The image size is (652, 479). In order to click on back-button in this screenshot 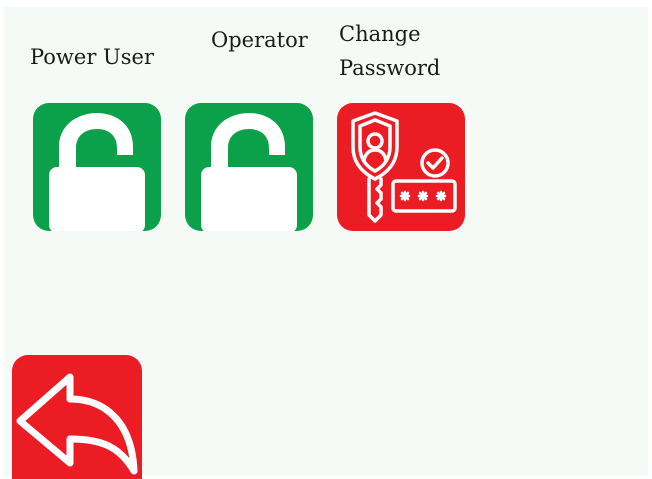, I will do `click(77, 417)`.